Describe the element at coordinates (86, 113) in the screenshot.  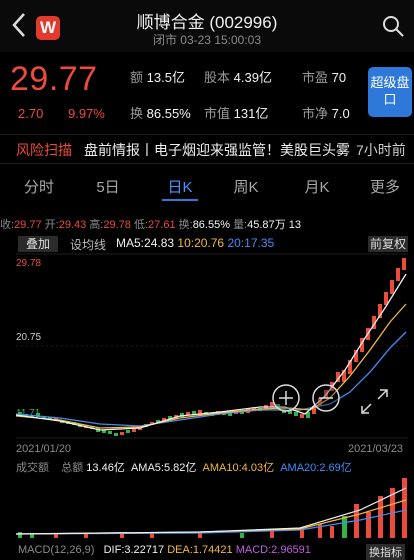
I see `price-change-percent: 9.97%` at that location.